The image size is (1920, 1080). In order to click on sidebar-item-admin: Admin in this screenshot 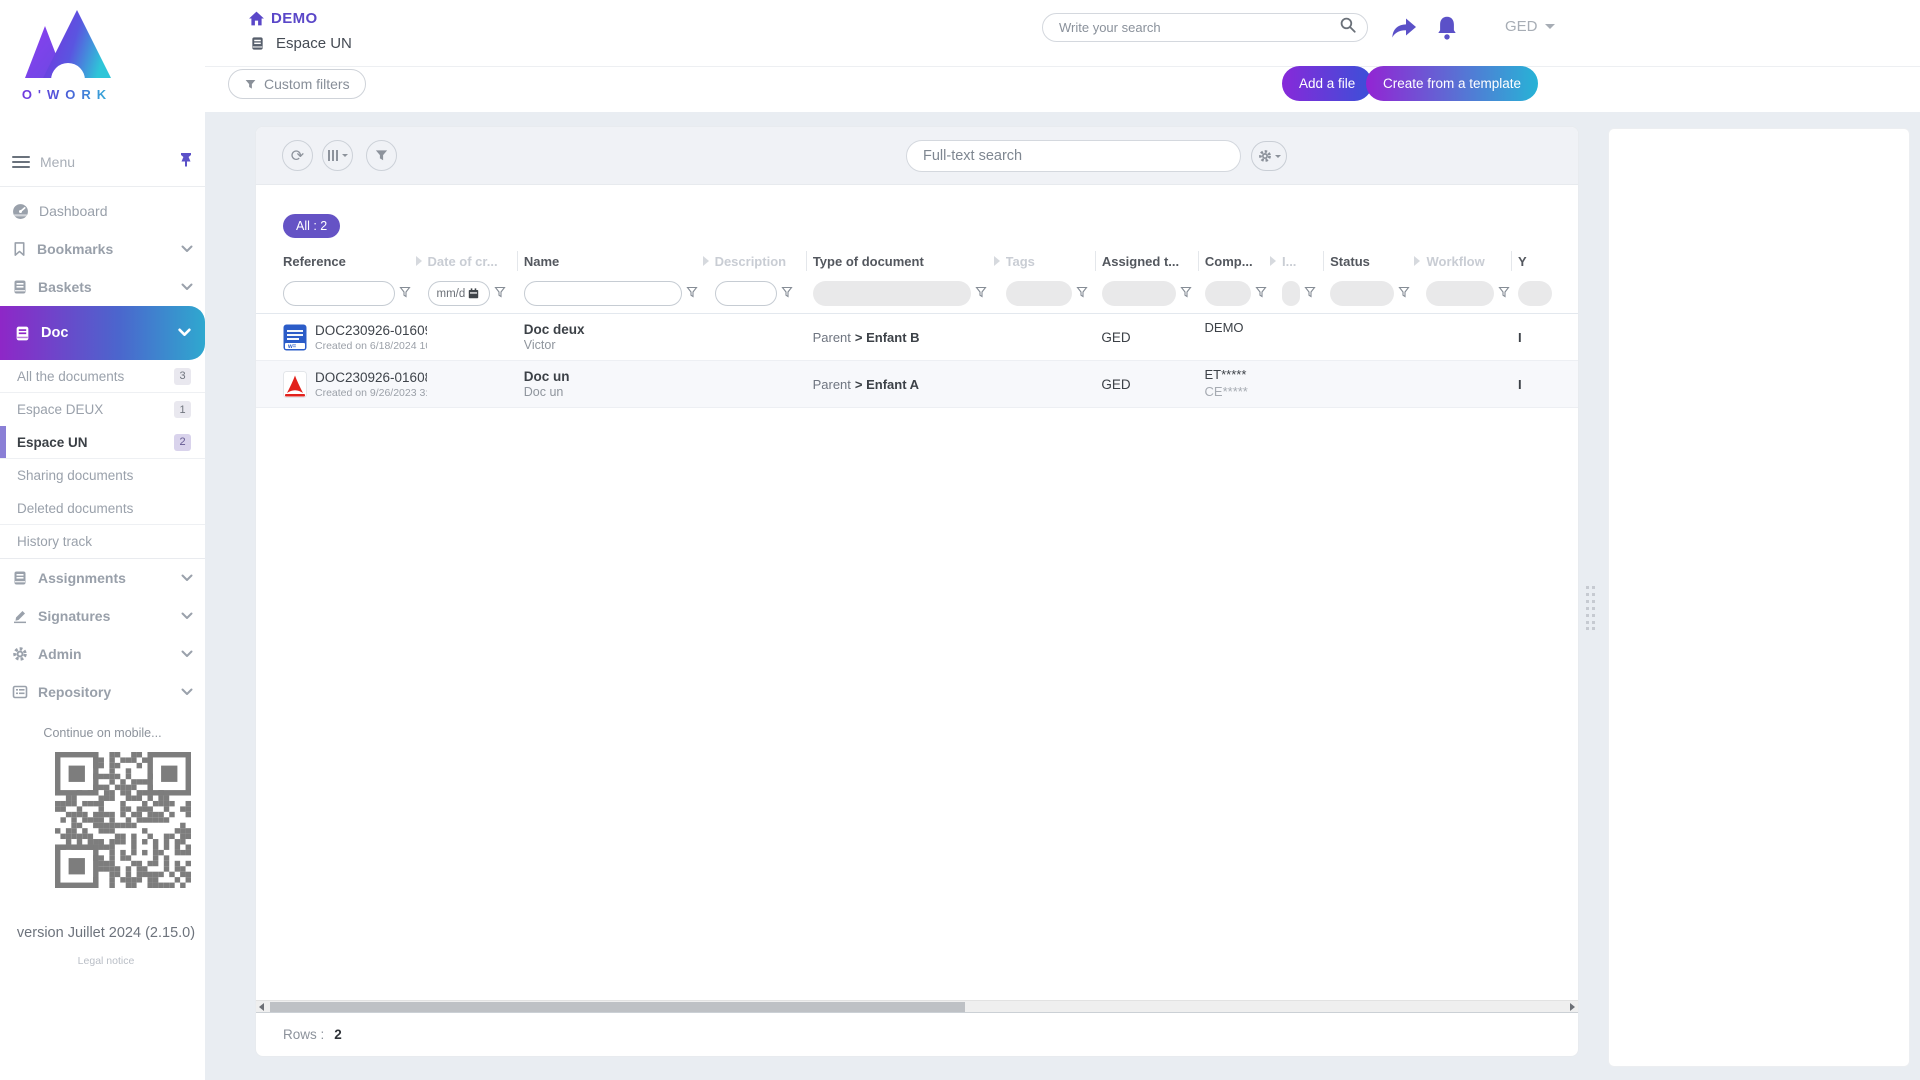, I will do `click(102, 654)`.